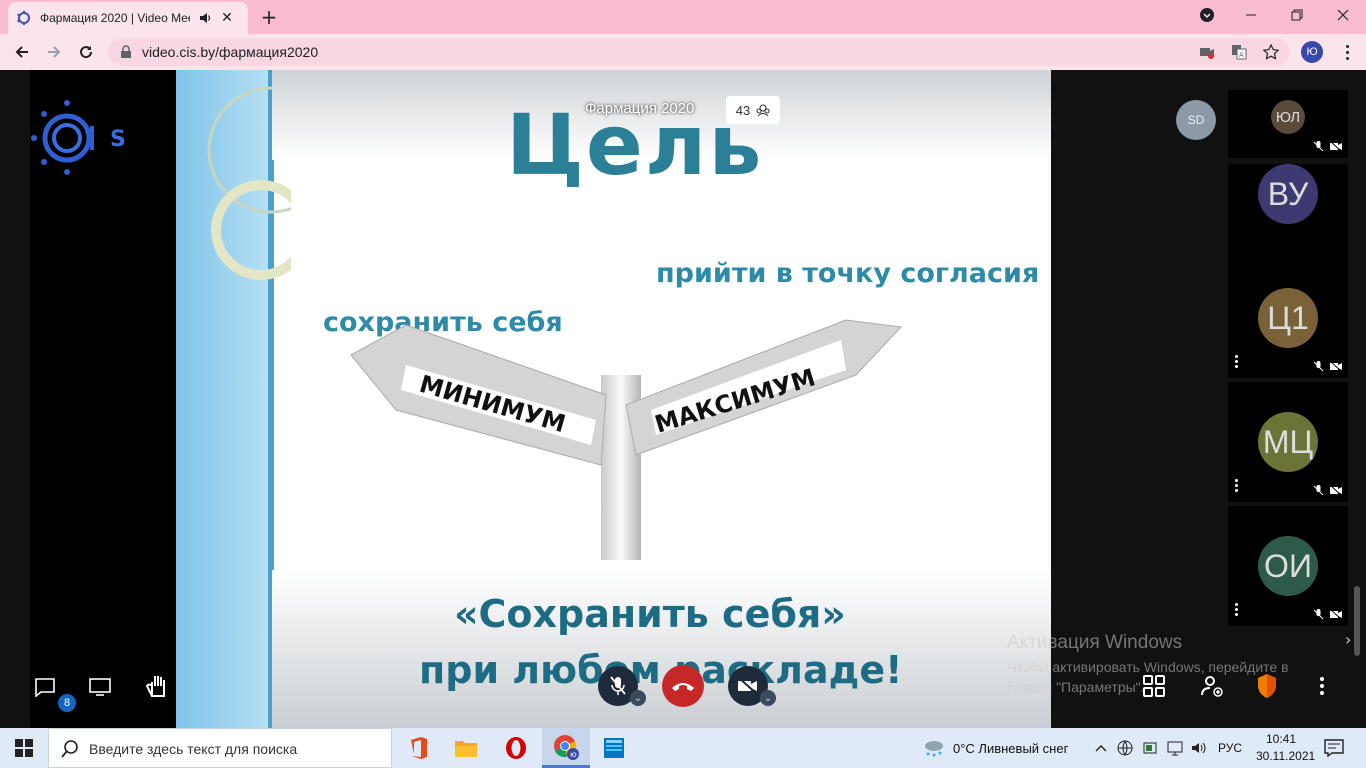  Describe the element at coordinates (115, 18) in the screenshot. I see `tab-title: Фармация 2020 | Video Mee` at that location.